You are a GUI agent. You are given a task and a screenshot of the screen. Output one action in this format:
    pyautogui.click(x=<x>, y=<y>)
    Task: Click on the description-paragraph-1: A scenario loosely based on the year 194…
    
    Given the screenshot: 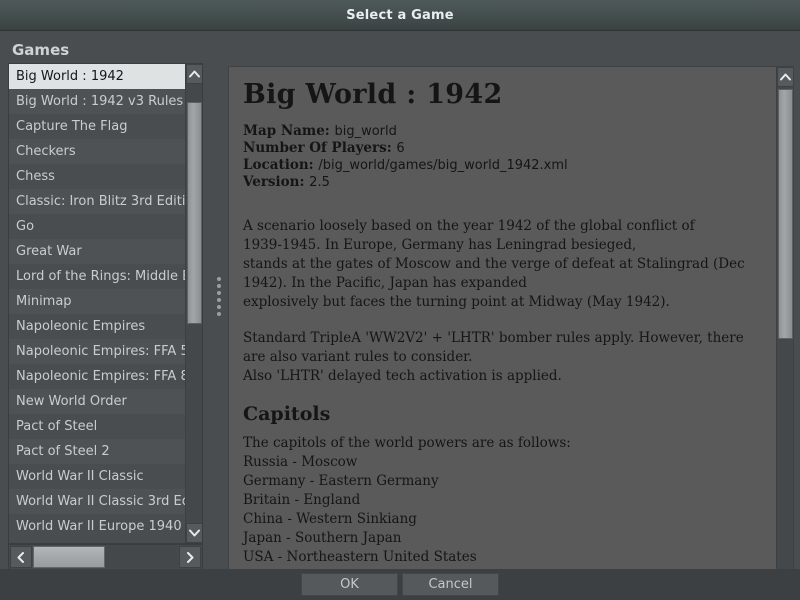 What is the action you would take?
    pyautogui.click(x=494, y=264)
    